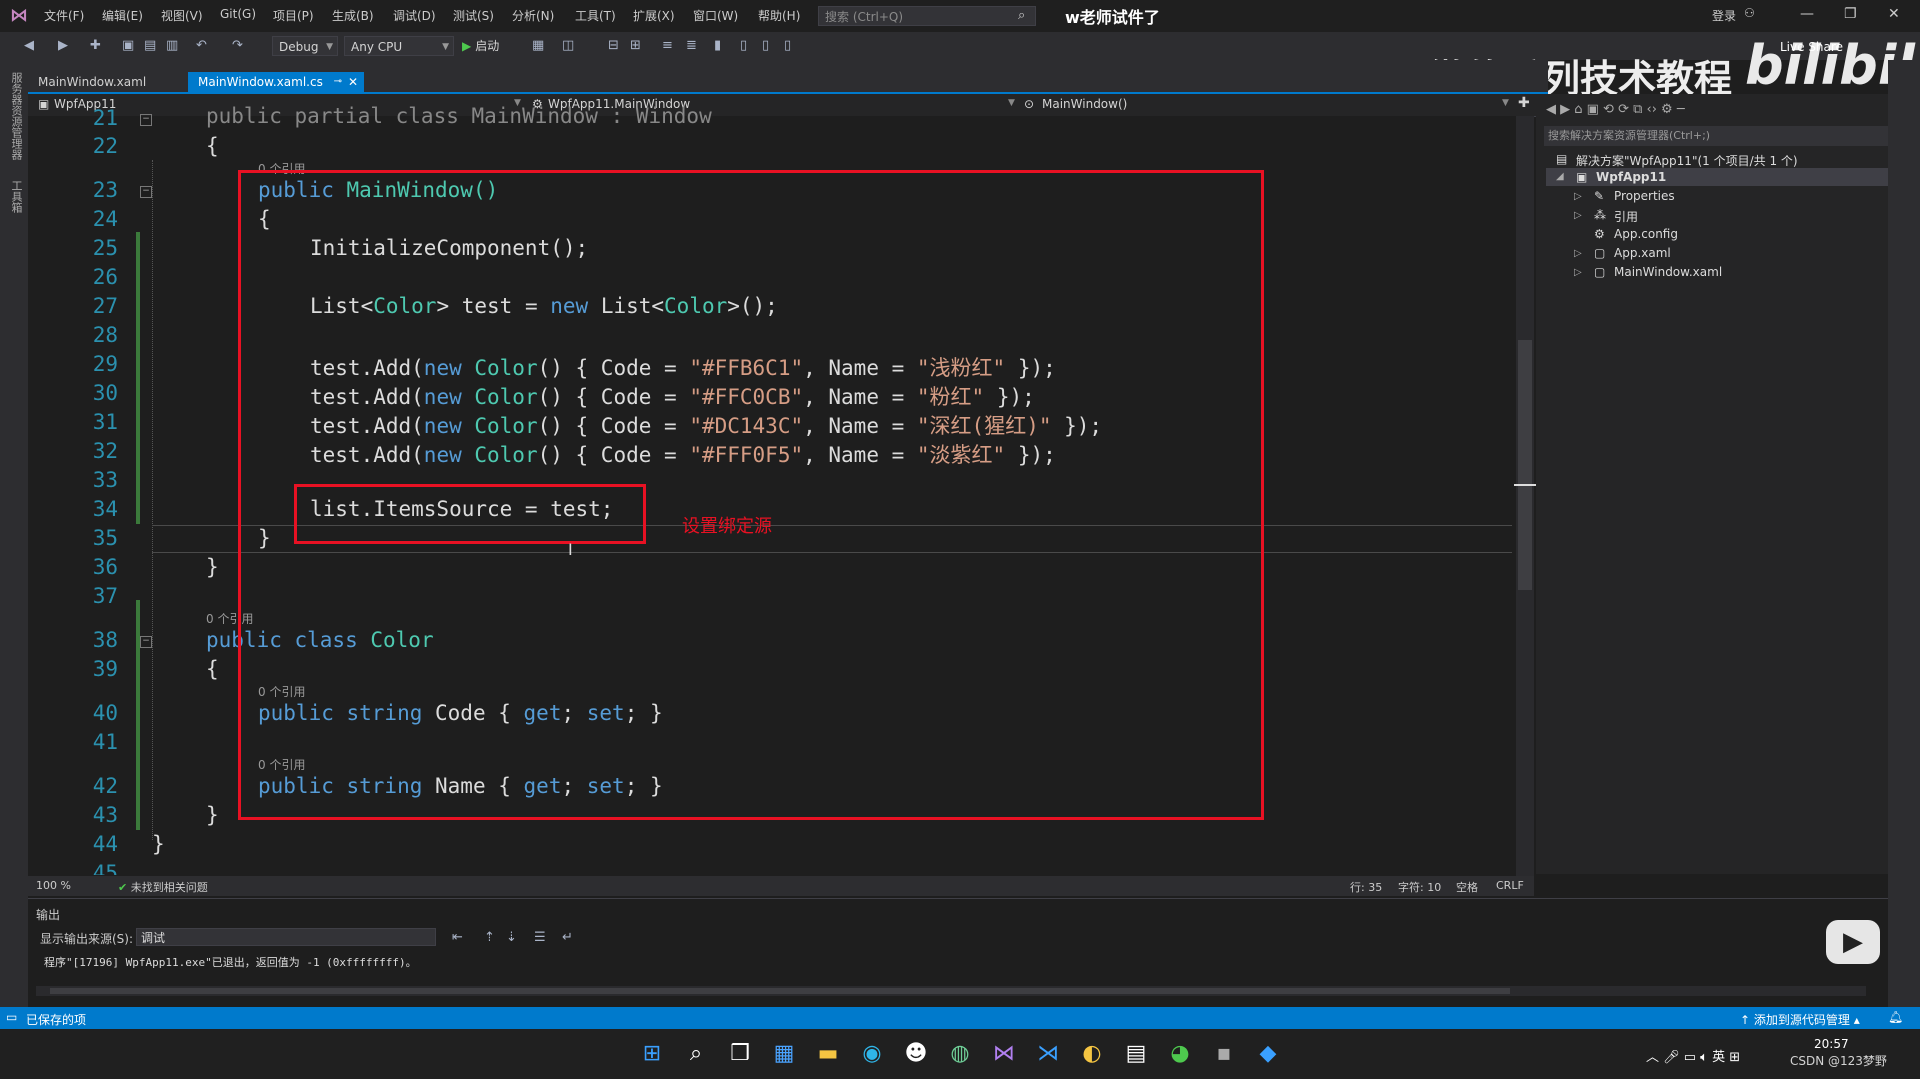  What do you see at coordinates (568, 45) in the screenshot?
I see `camera-icon: ◫` at bounding box center [568, 45].